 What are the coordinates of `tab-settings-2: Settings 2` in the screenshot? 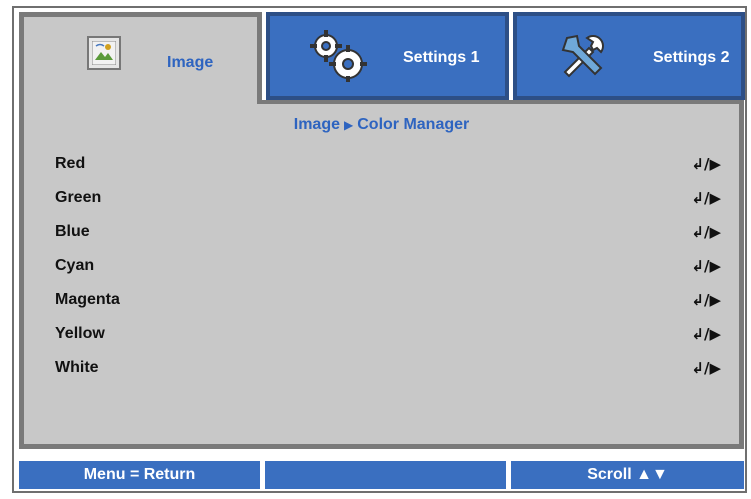 It's located at (629, 56).